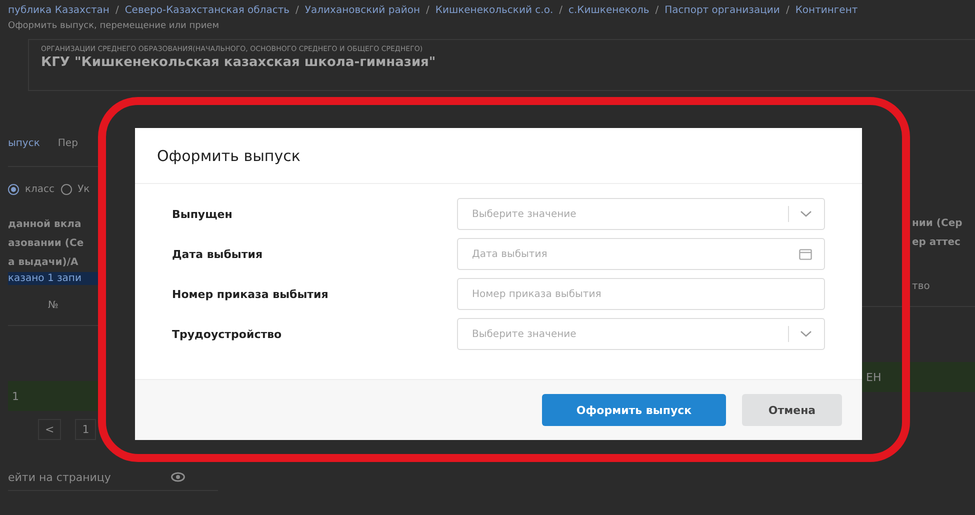 The height and width of the screenshot is (515, 975). What do you see at coordinates (938, 224) in the screenshot?
I see `info-text: нии (Сер` at bounding box center [938, 224].